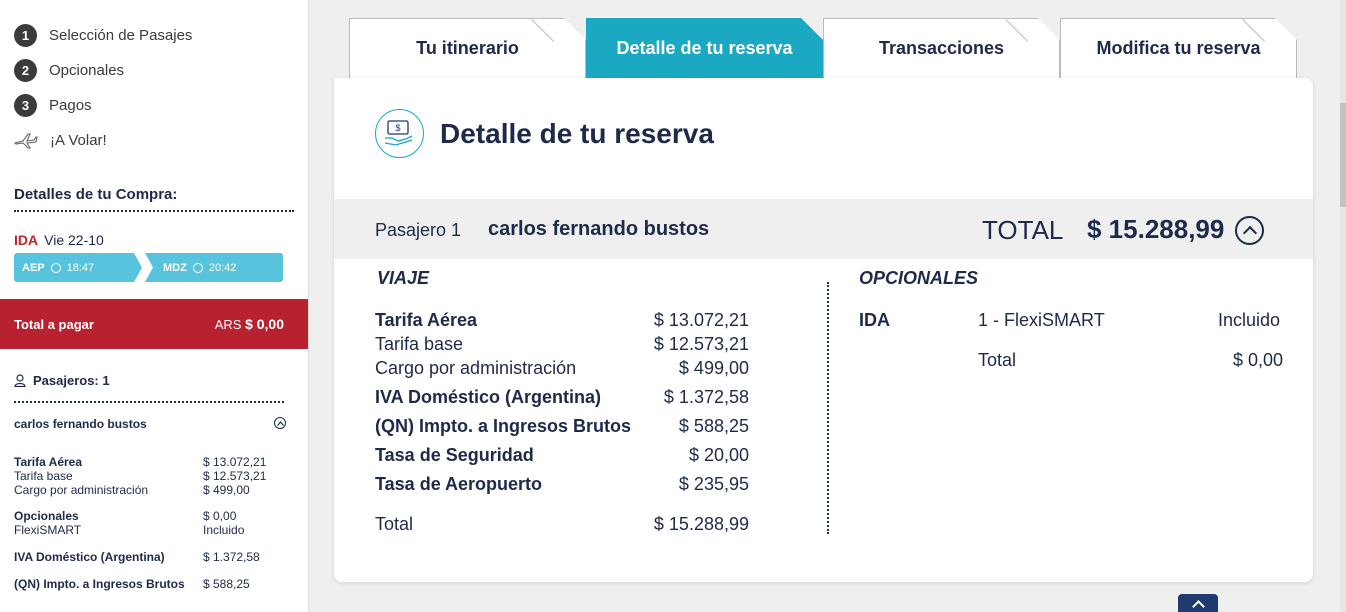 Image resolution: width=1346 pixels, height=612 pixels. I want to click on origin-time: 18:47, so click(80, 267).